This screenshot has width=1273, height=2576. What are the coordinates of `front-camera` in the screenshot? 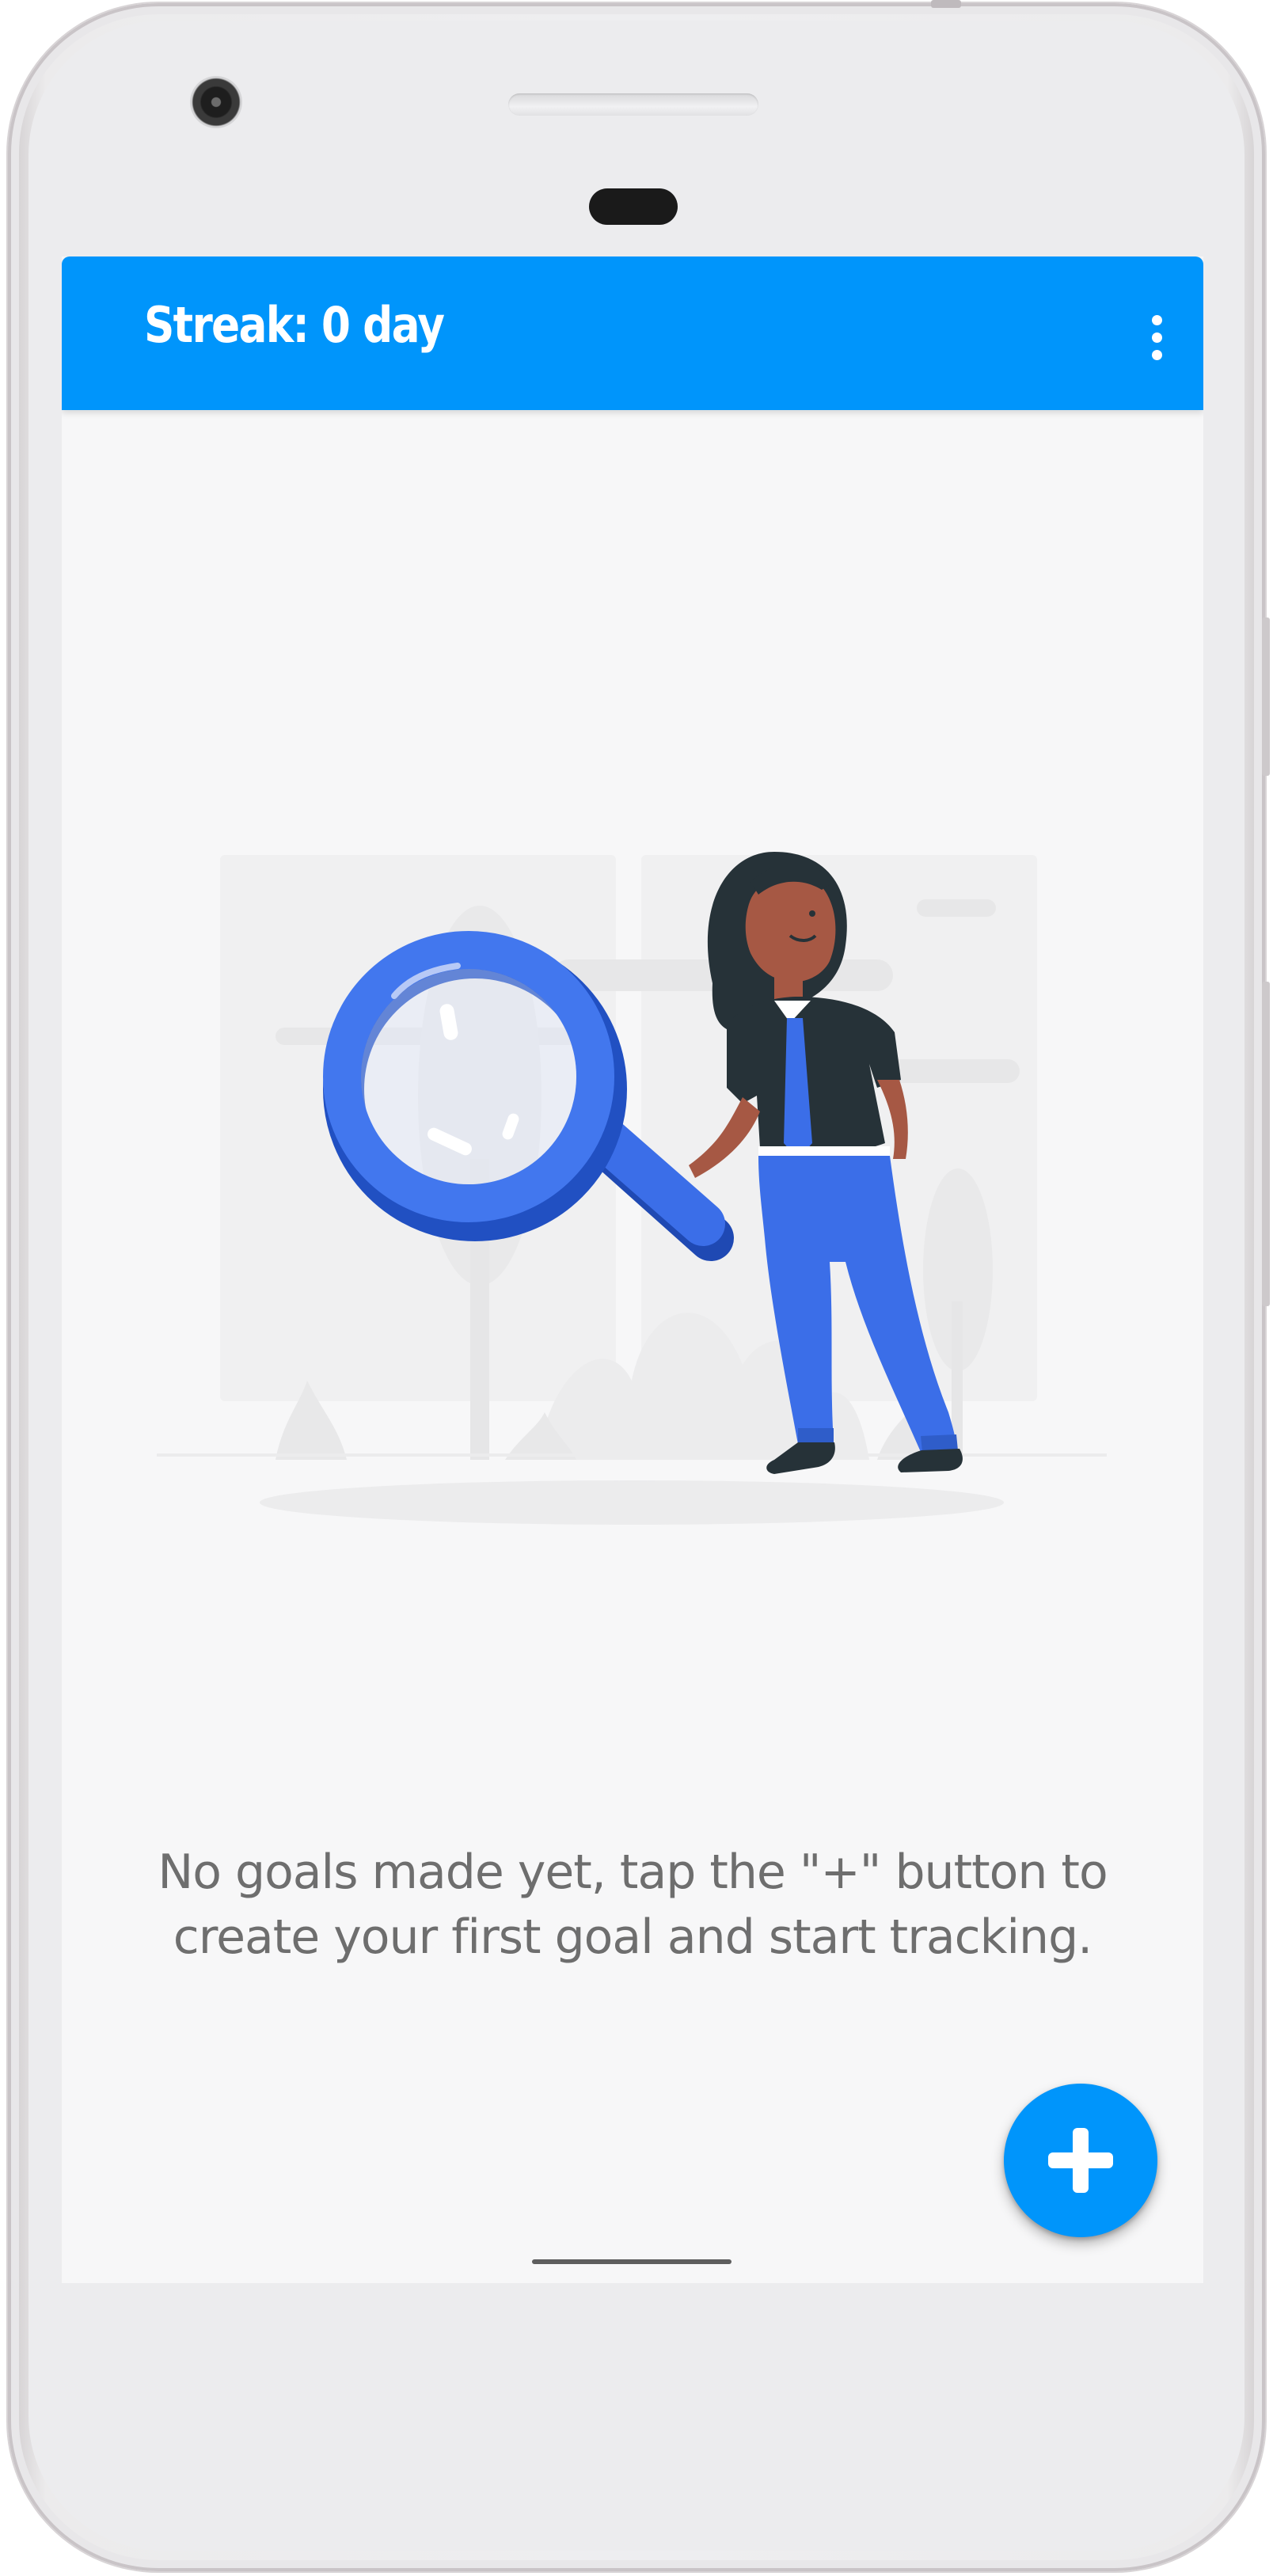 It's located at (216, 102).